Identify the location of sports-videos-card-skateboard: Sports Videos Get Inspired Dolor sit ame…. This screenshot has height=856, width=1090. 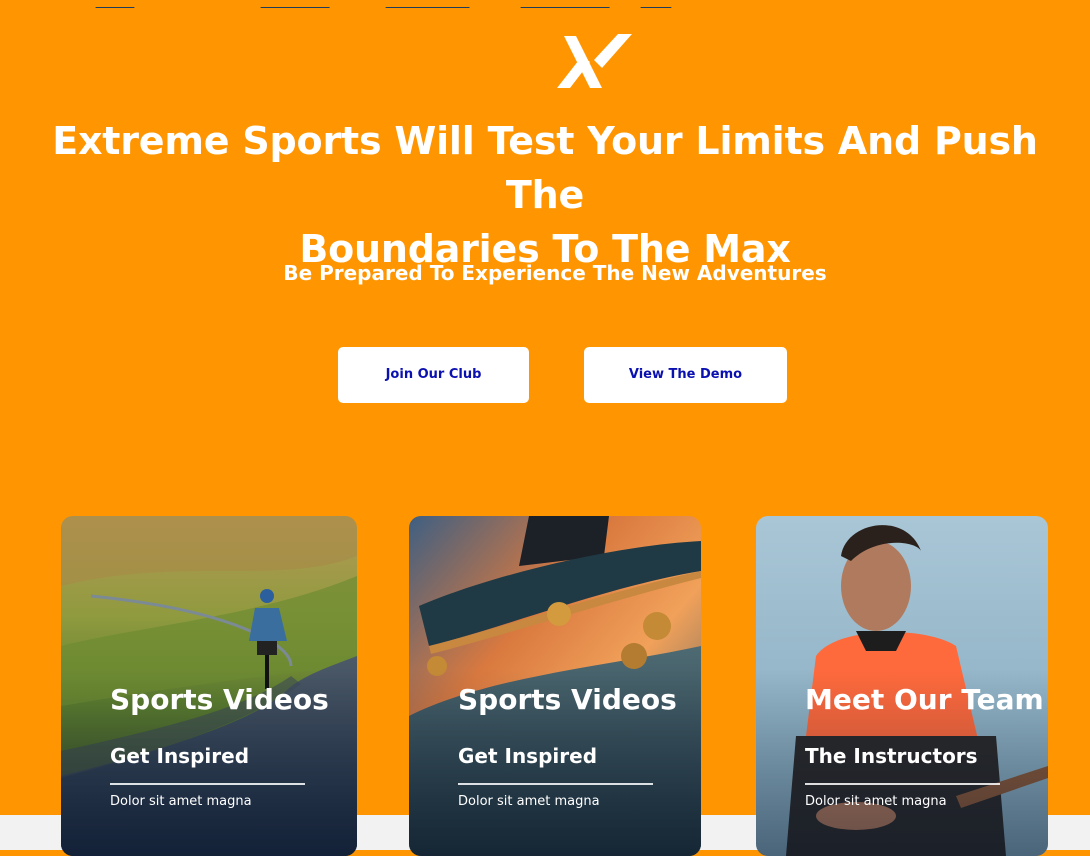
(555, 686).